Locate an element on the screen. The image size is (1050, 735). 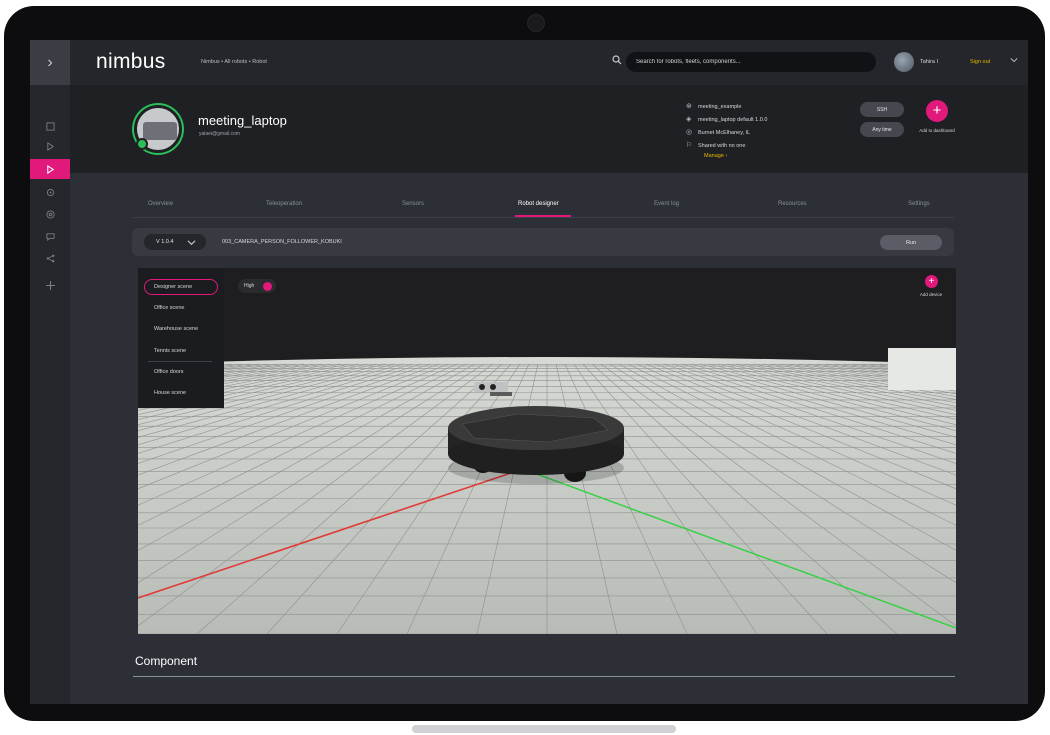
tab-resources: Resources is located at coordinates (792, 204).